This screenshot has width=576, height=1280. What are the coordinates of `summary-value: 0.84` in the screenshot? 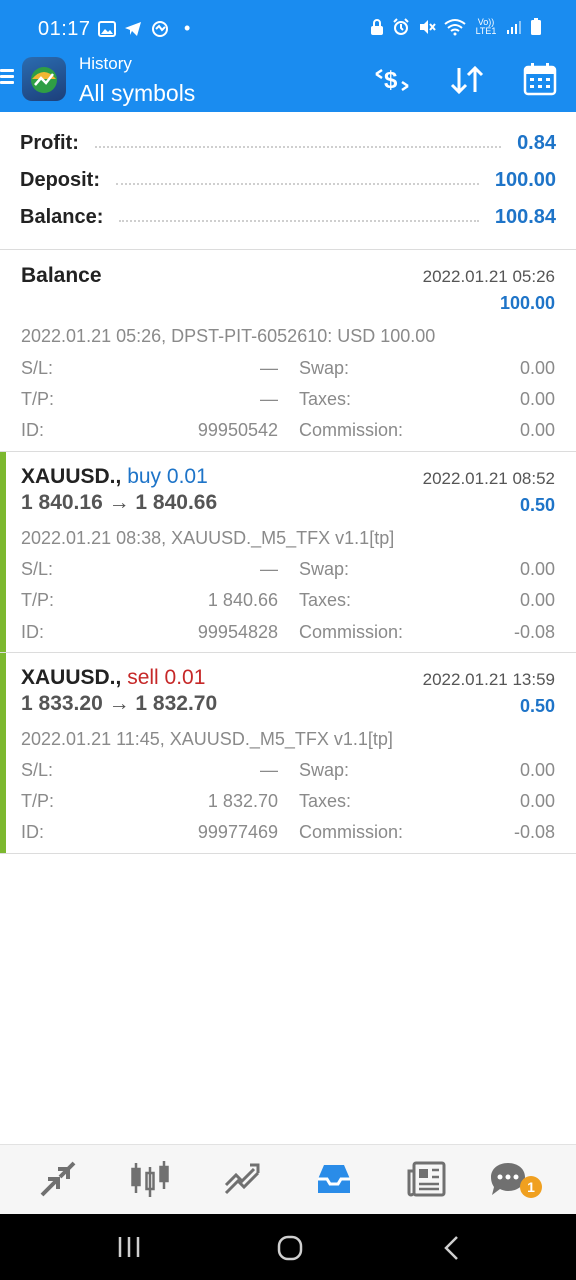 It's located at (536, 142).